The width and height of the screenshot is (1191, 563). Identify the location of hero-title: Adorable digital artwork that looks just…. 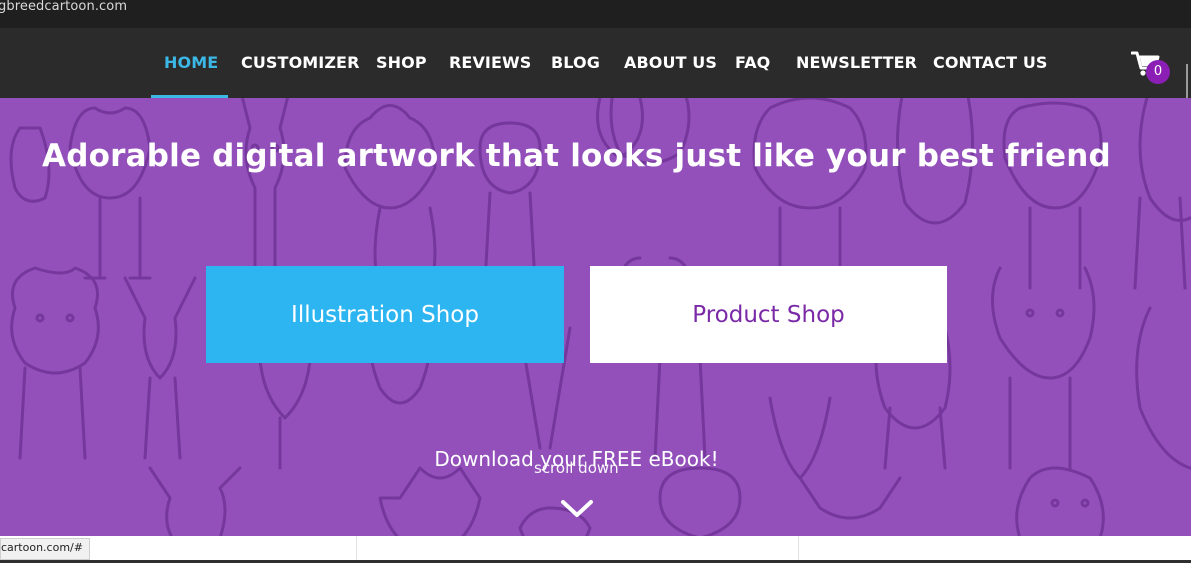
(576, 156).